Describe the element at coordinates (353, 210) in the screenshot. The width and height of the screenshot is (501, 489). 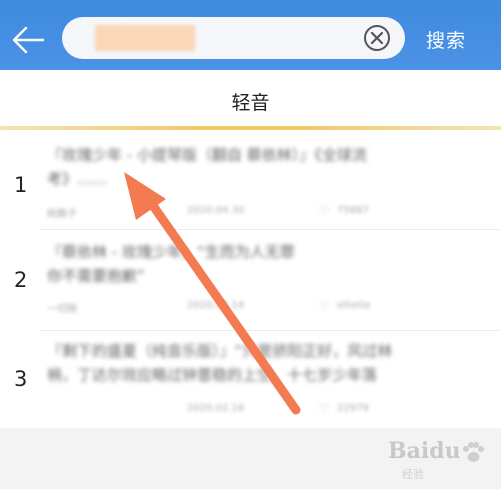
I see `result-like-count: 75887` at that location.